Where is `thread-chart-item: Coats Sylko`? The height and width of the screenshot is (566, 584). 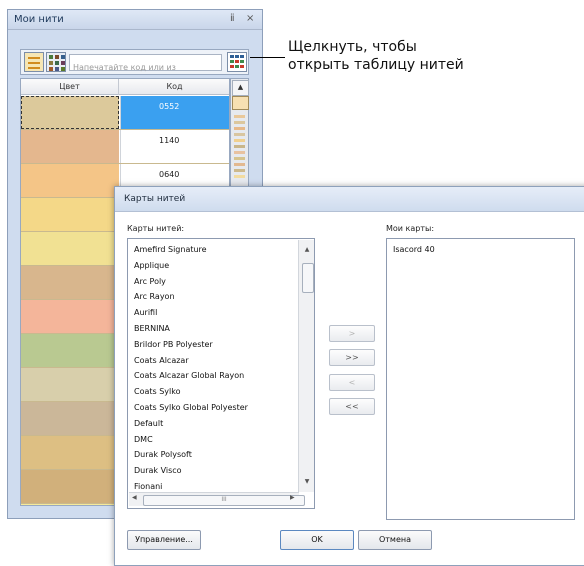 thread-chart-item: Coats Sylko is located at coordinates (157, 391).